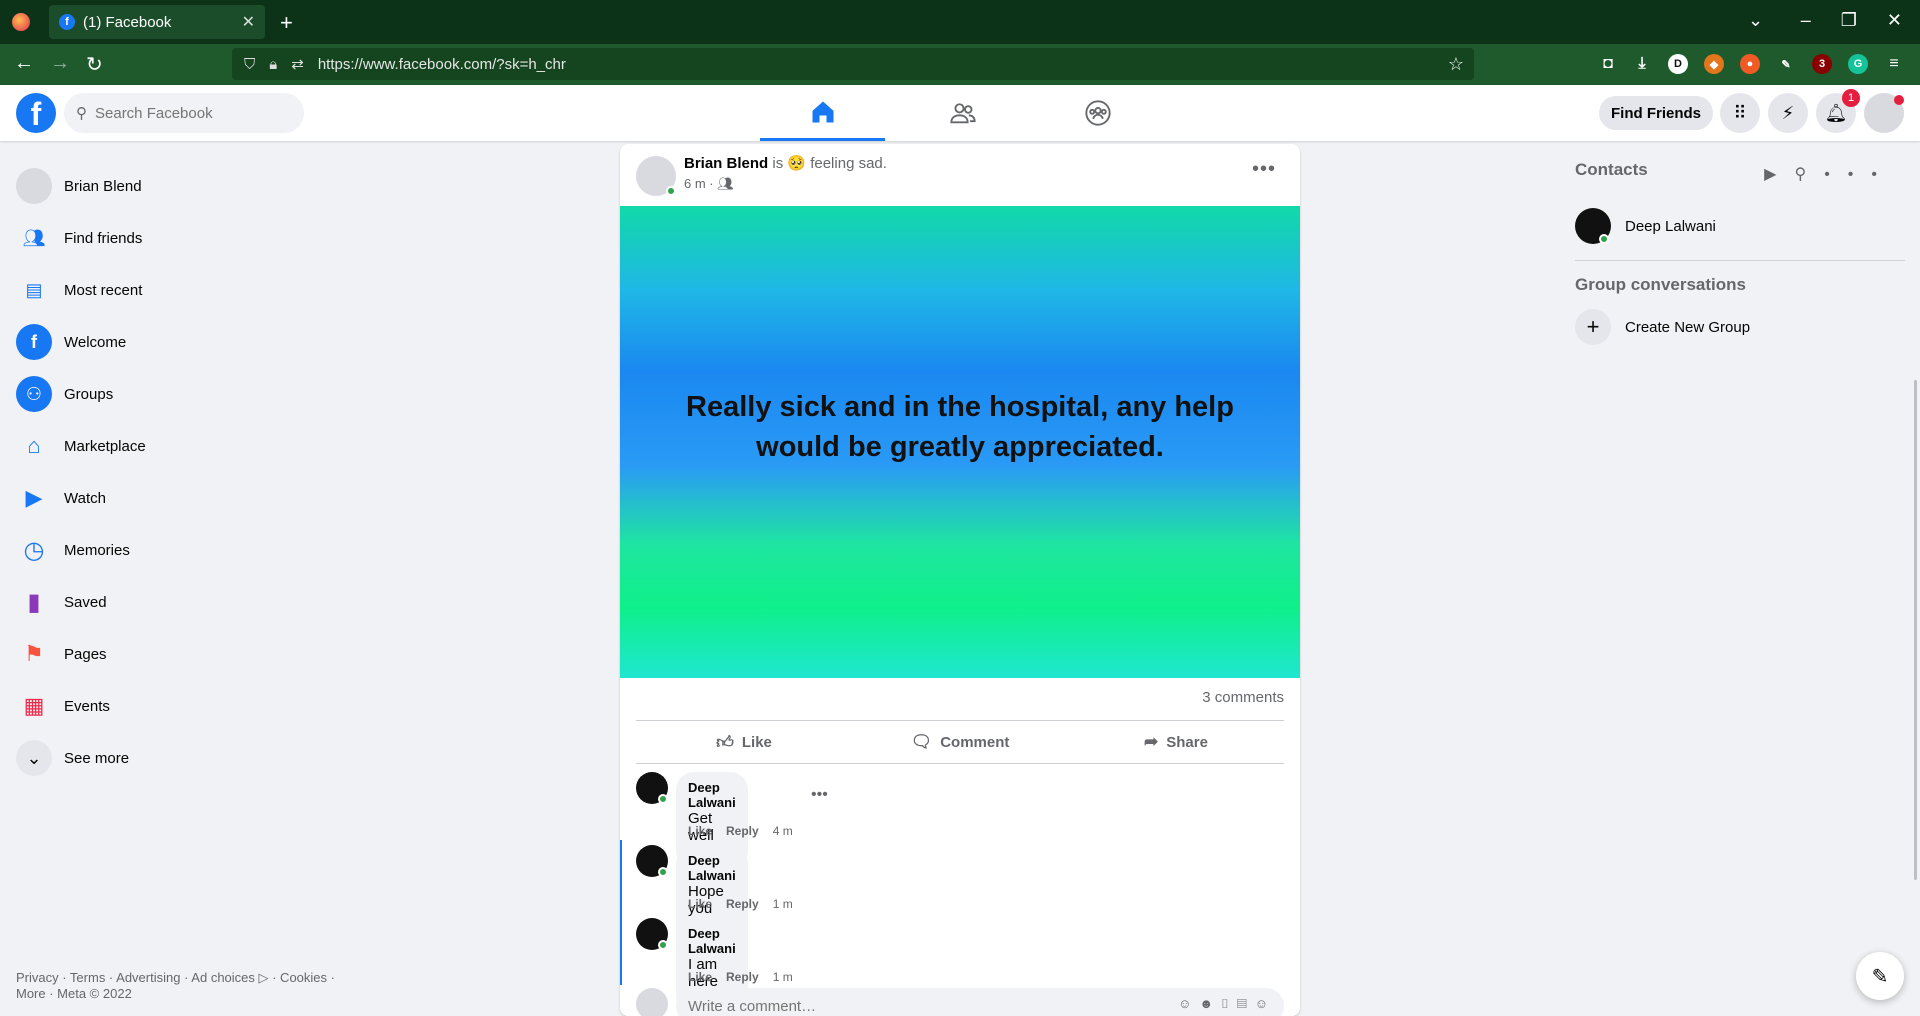 The height and width of the screenshot is (1016, 1920). What do you see at coordinates (1788, 113) in the screenshot?
I see `messenger-icon: ⚡︎` at bounding box center [1788, 113].